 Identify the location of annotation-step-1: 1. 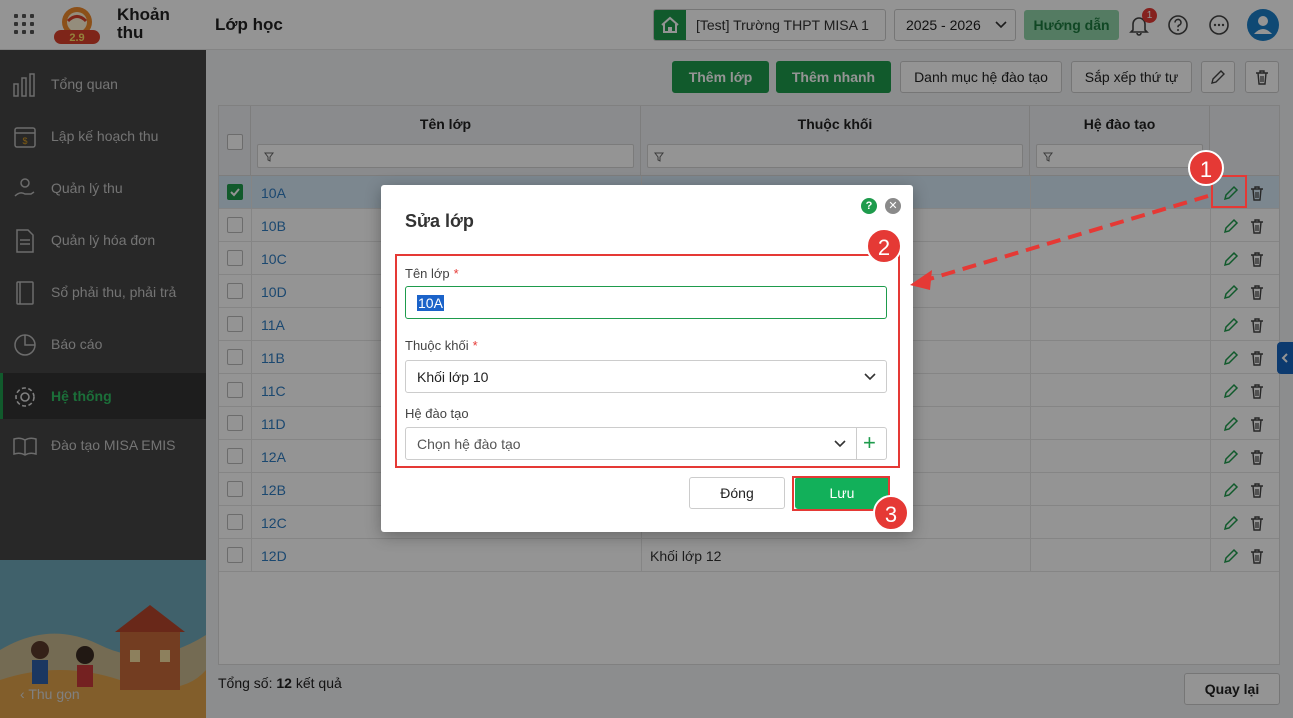
(1206, 168).